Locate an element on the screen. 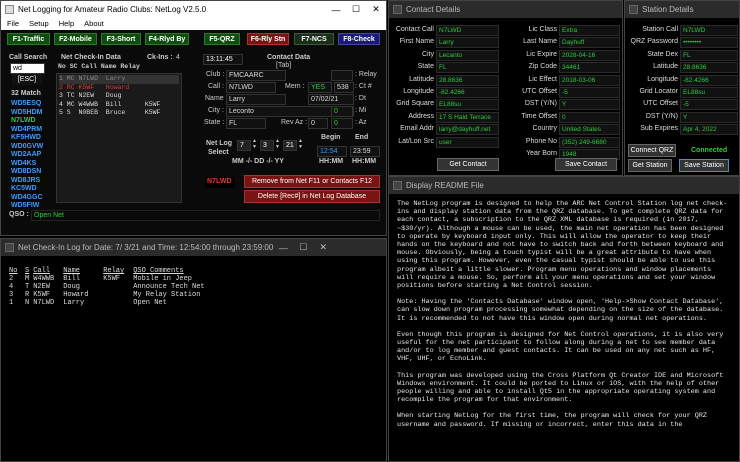 Image resolution: width=740 pixels, height=462 pixels. checkin-row: 3 TC N2EW Doug is located at coordinates (119, 96).